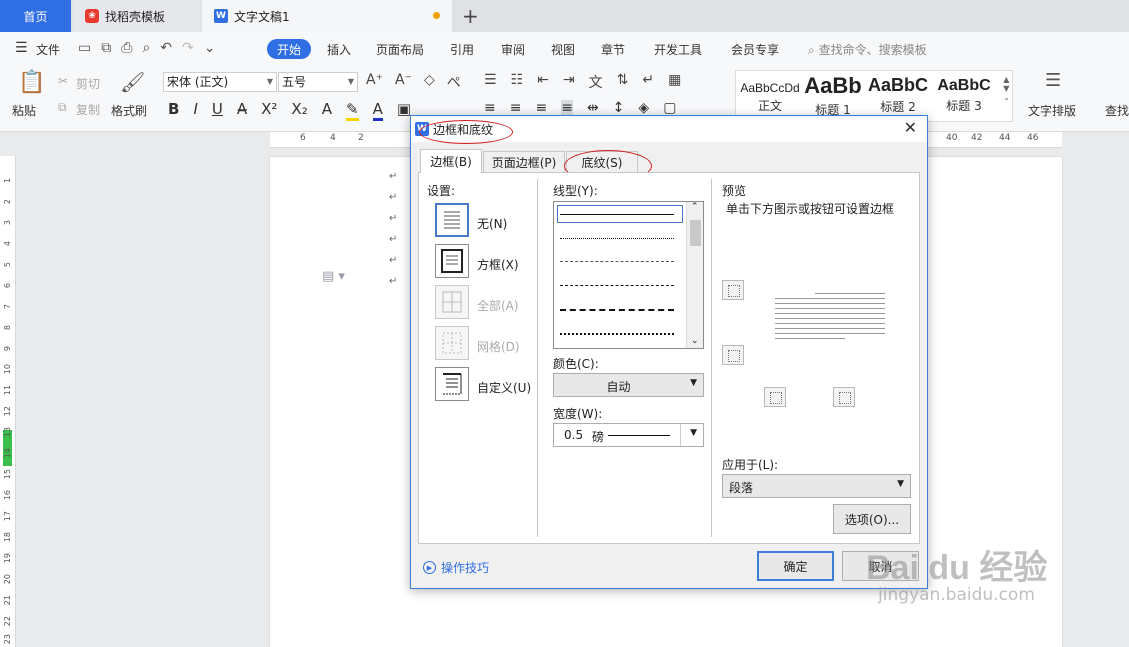  Describe the element at coordinates (299, 110) in the screenshot. I see `subscript-icon: X₂` at that location.